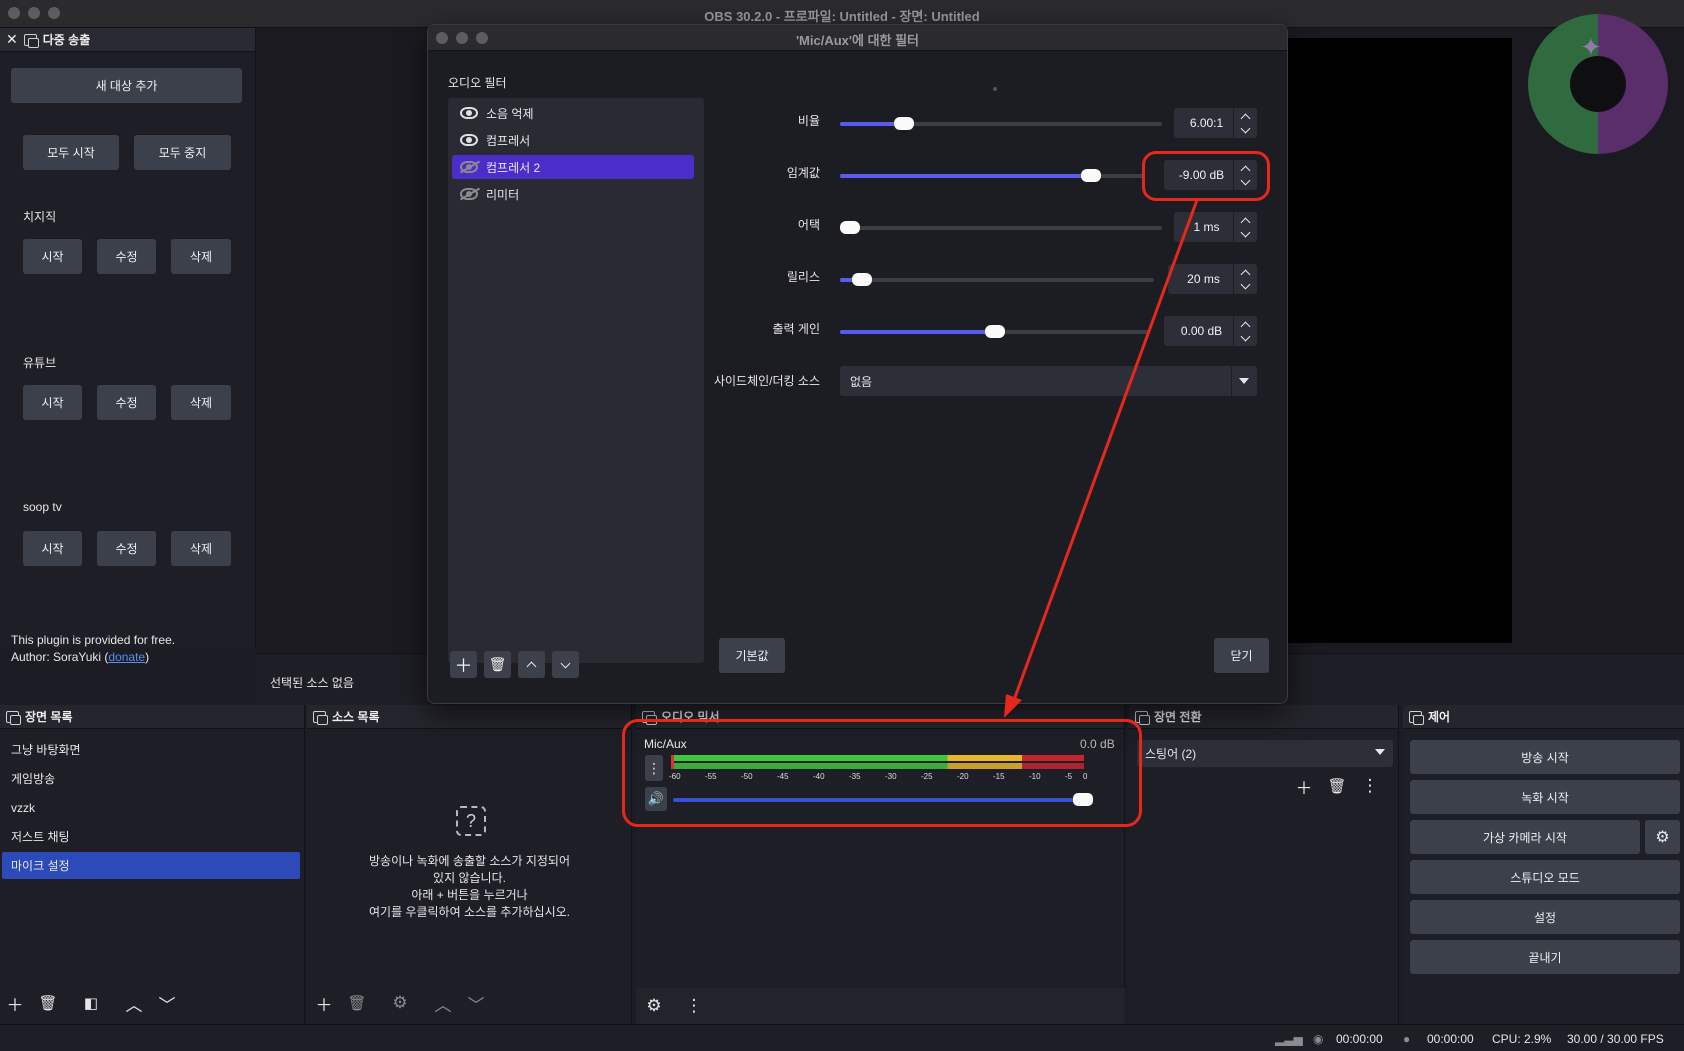 This screenshot has width=1684, height=1051. Describe the element at coordinates (13, 717) in the screenshot. I see `dock-icon` at that location.